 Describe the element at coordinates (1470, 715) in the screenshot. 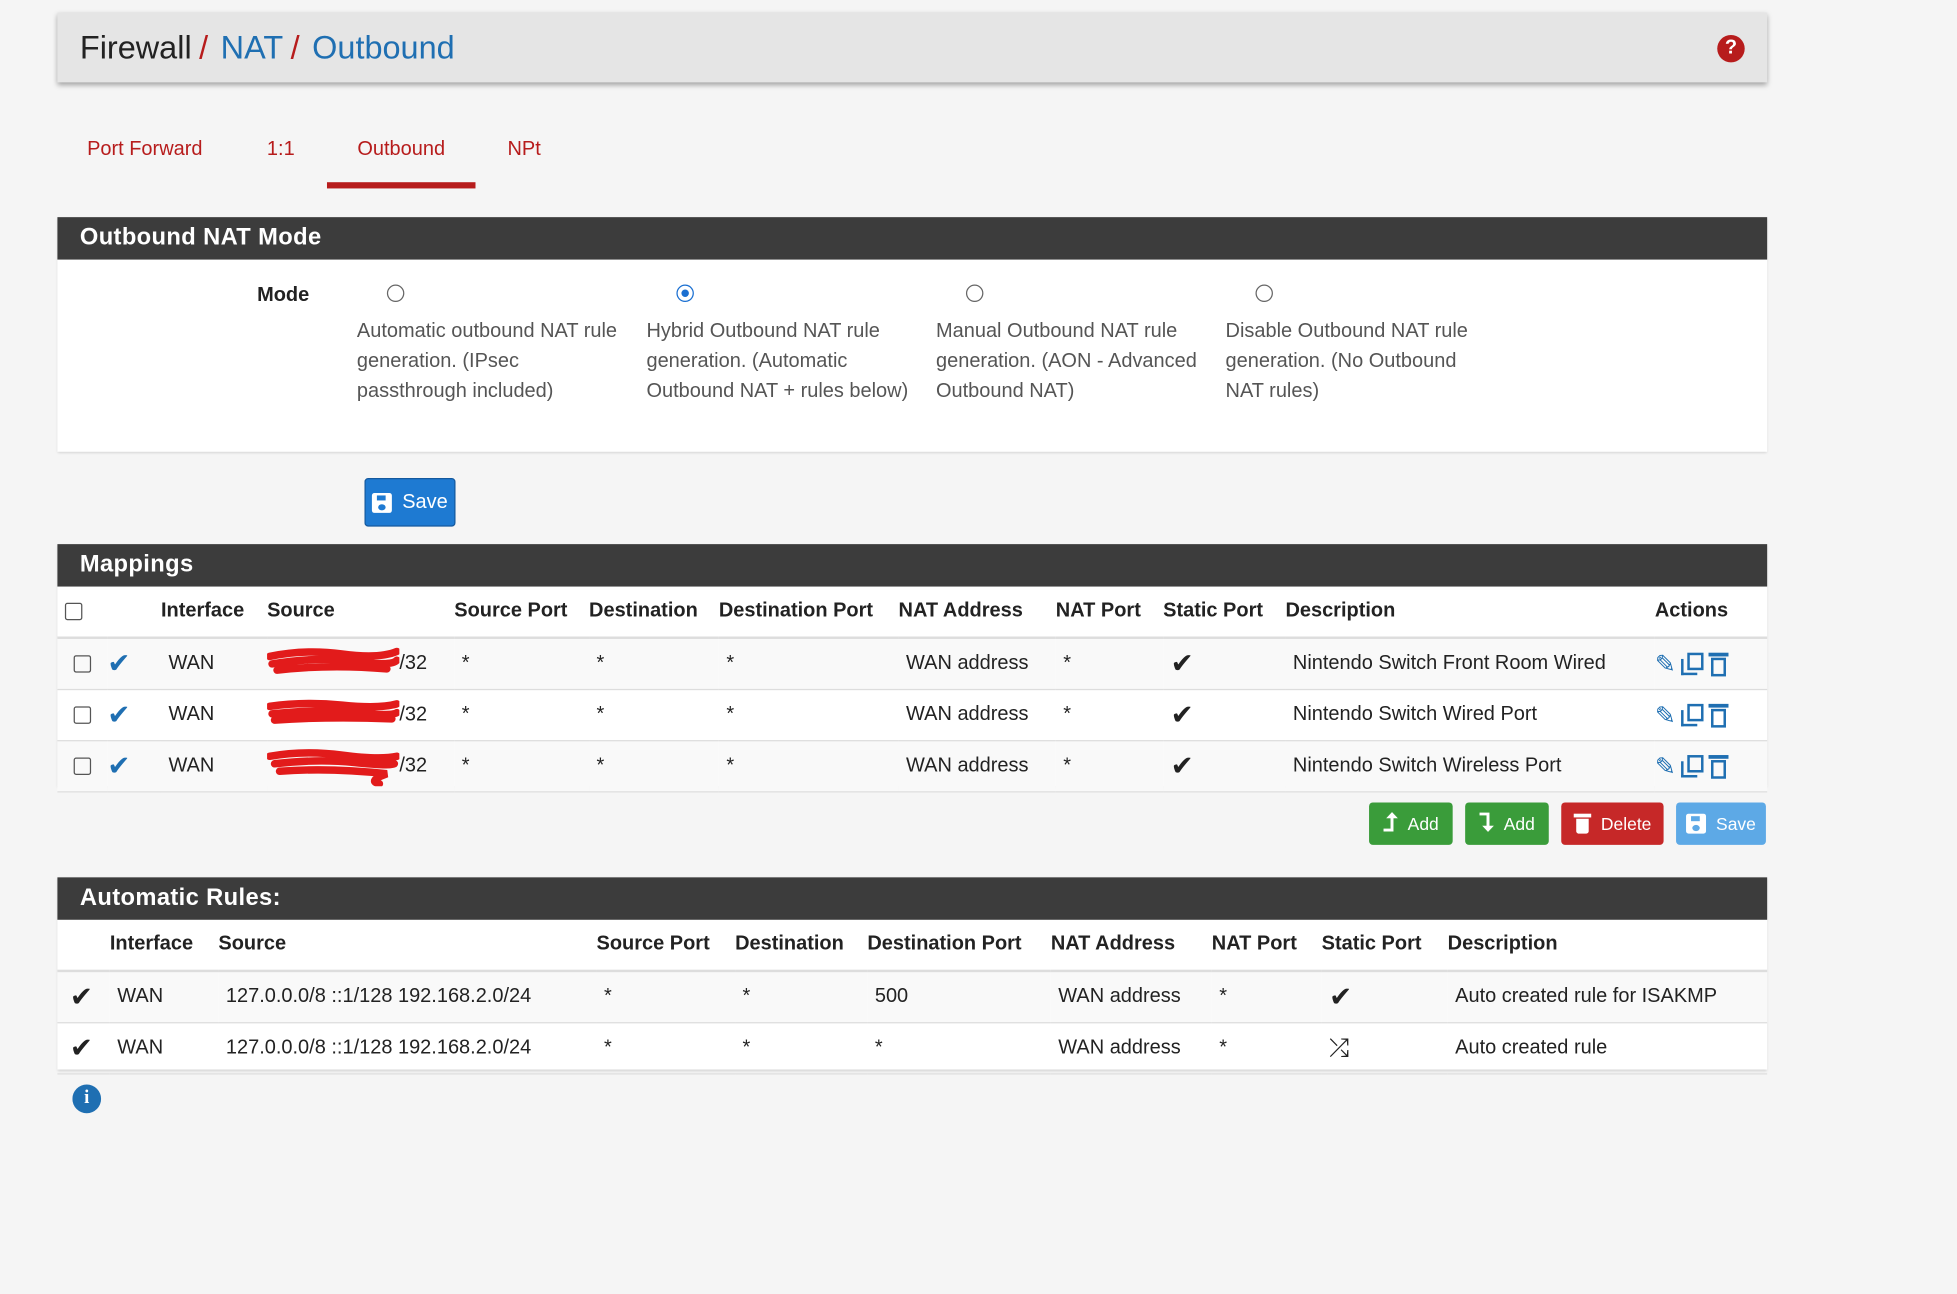

I see `description-cell: Nintendo Switch Wired Port` at that location.